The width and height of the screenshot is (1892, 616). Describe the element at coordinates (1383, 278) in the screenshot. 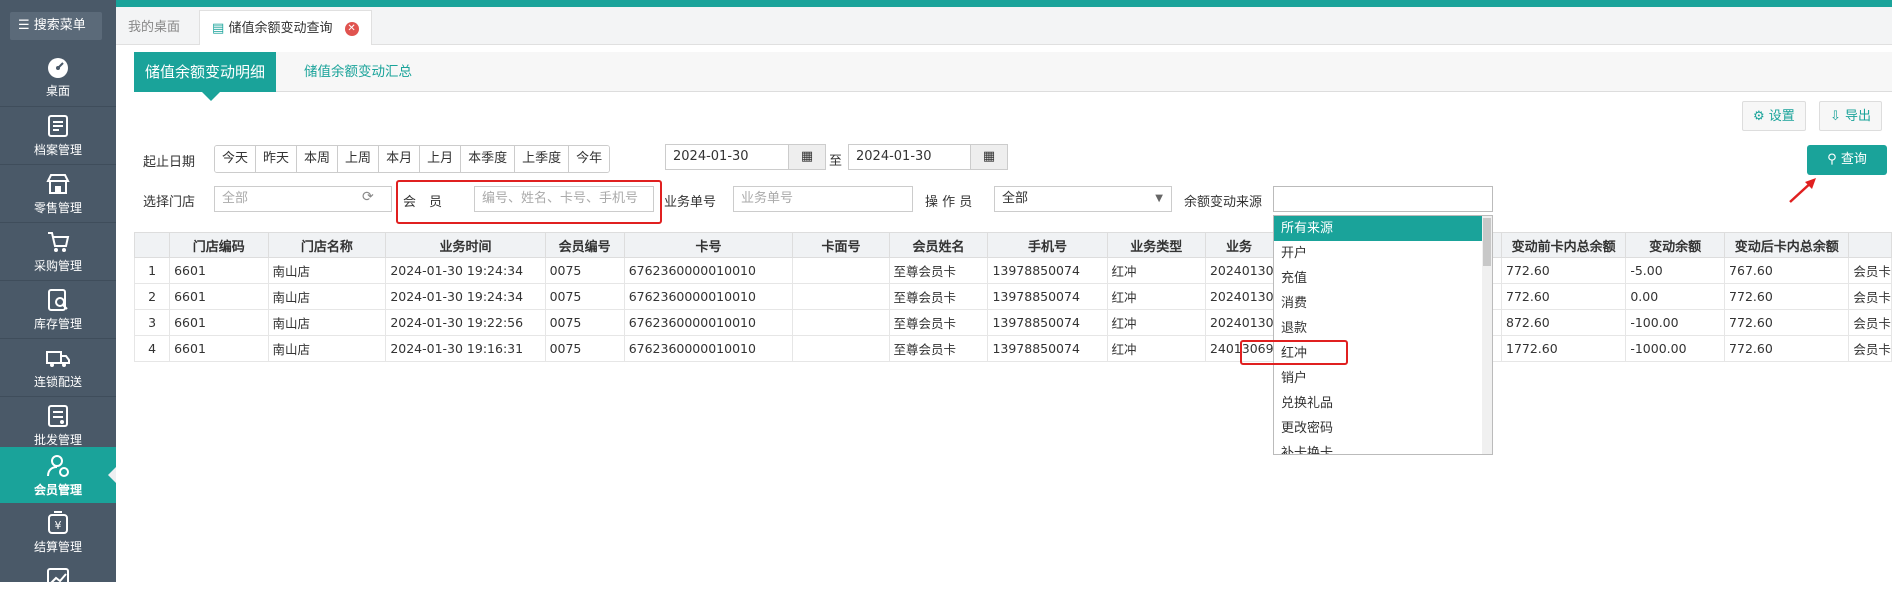

I see `option-recharge: 充值` at that location.